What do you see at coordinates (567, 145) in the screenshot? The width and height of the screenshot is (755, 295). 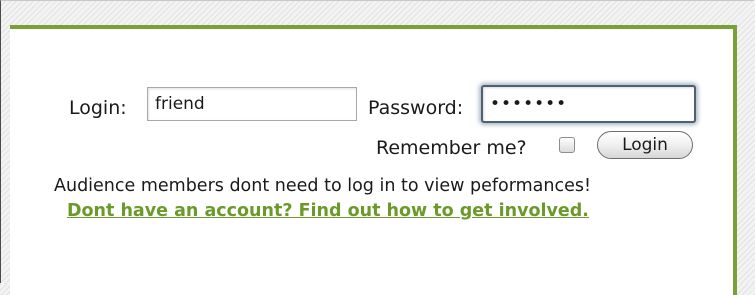 I see `remember-me-checkbox` at bounding box center [567, 145].